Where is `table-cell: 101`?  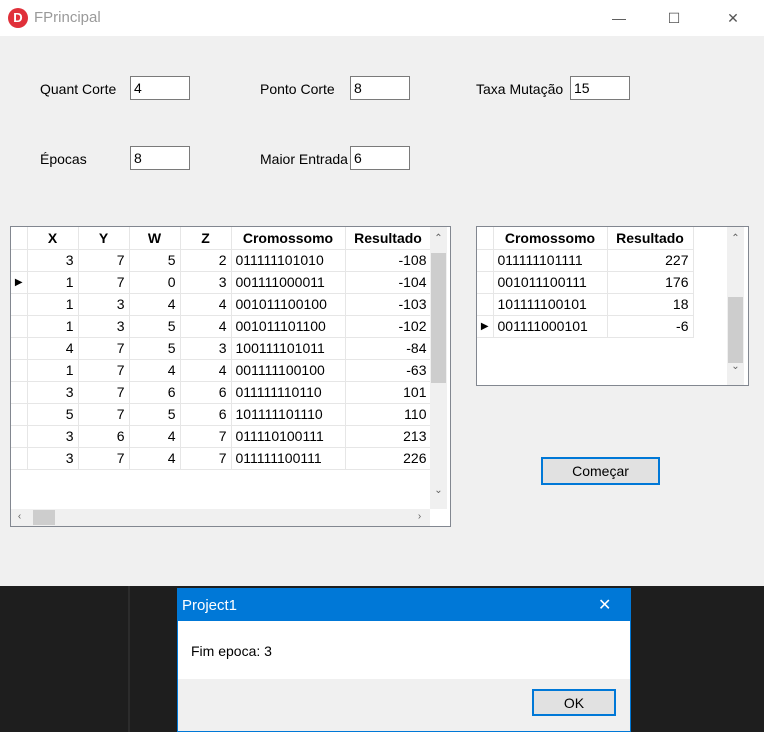 table-cell: 101 is located at coordinates (388, 392).